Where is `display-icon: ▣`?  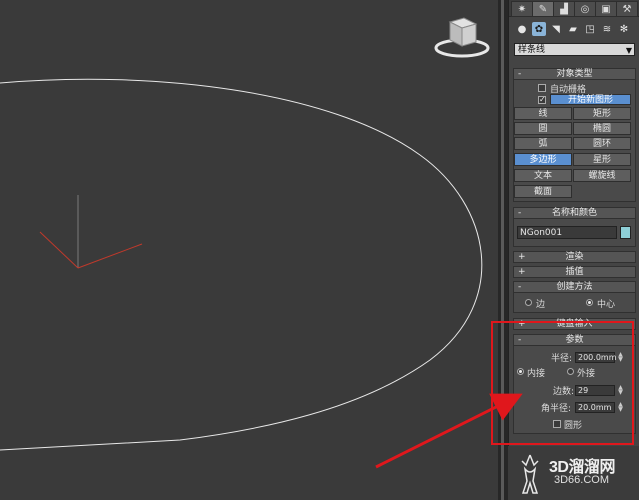 display-icon: ▣ is located at coordinates (606, 9).